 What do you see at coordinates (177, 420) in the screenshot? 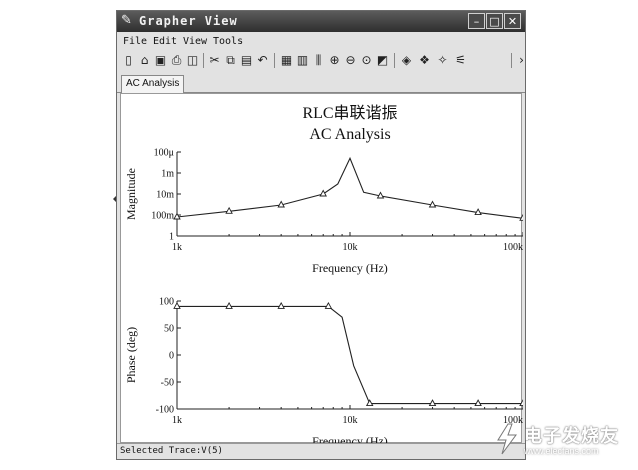
I see `phase-x-tick-label: 1k` at bounding box center [177, 420].